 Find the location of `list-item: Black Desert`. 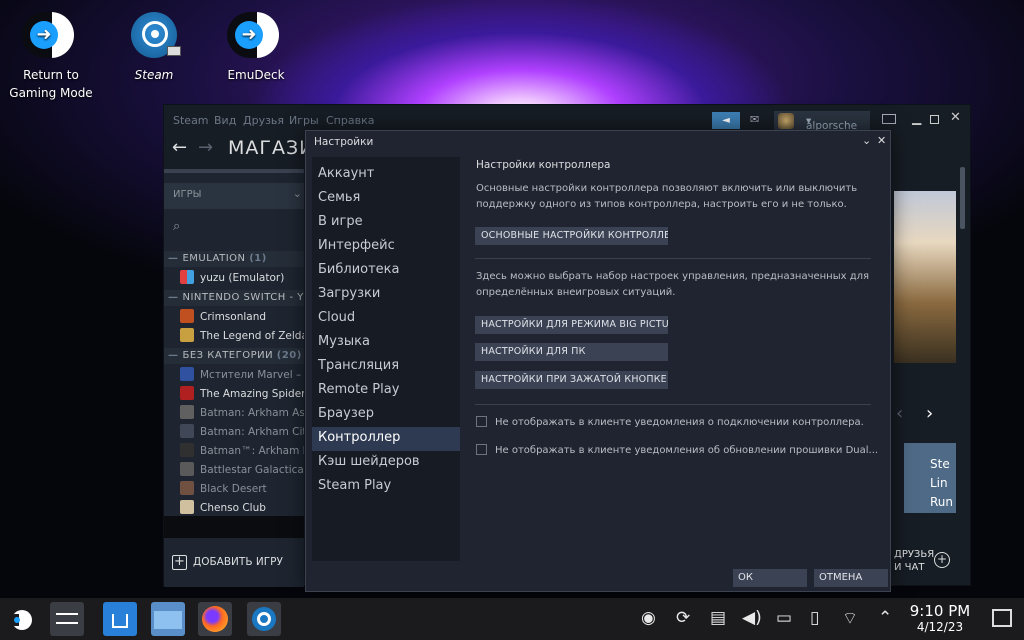

list-item: Black Desert is located at coordinates (242, 490).